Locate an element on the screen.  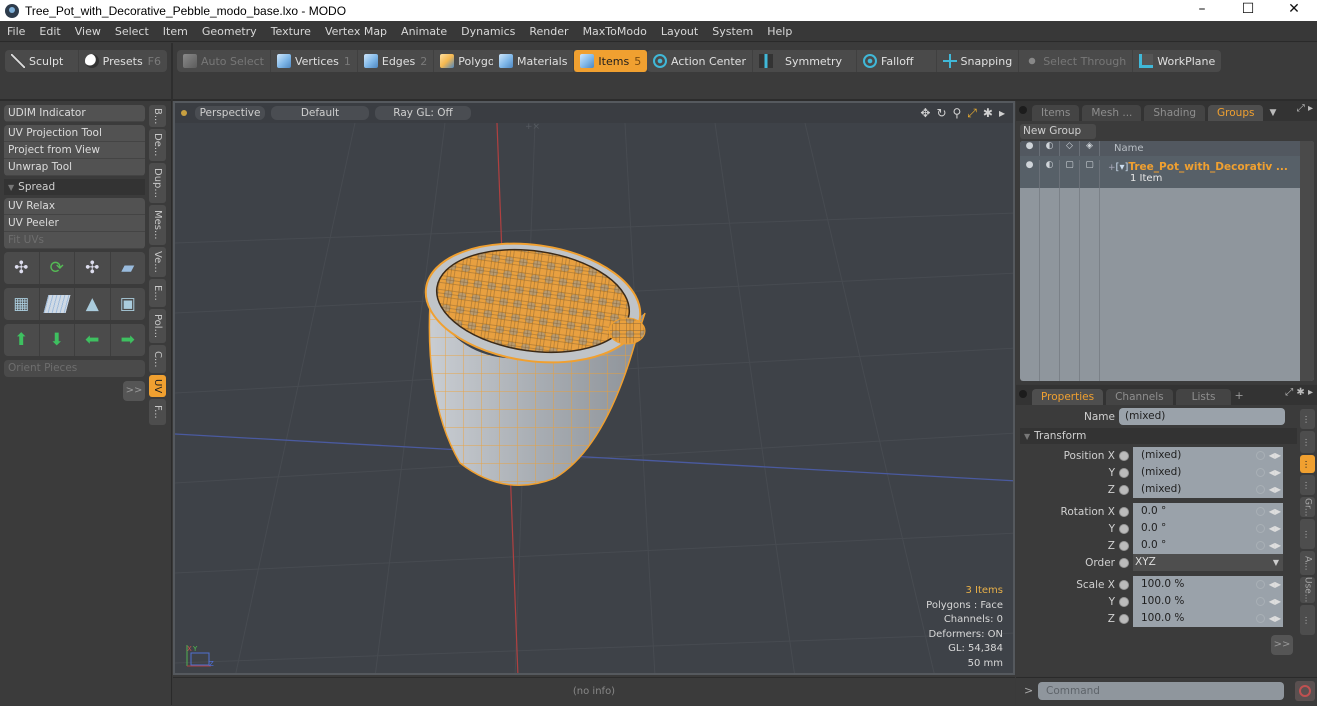
tab-lists: Lists is located at coordinates (1203, 397).